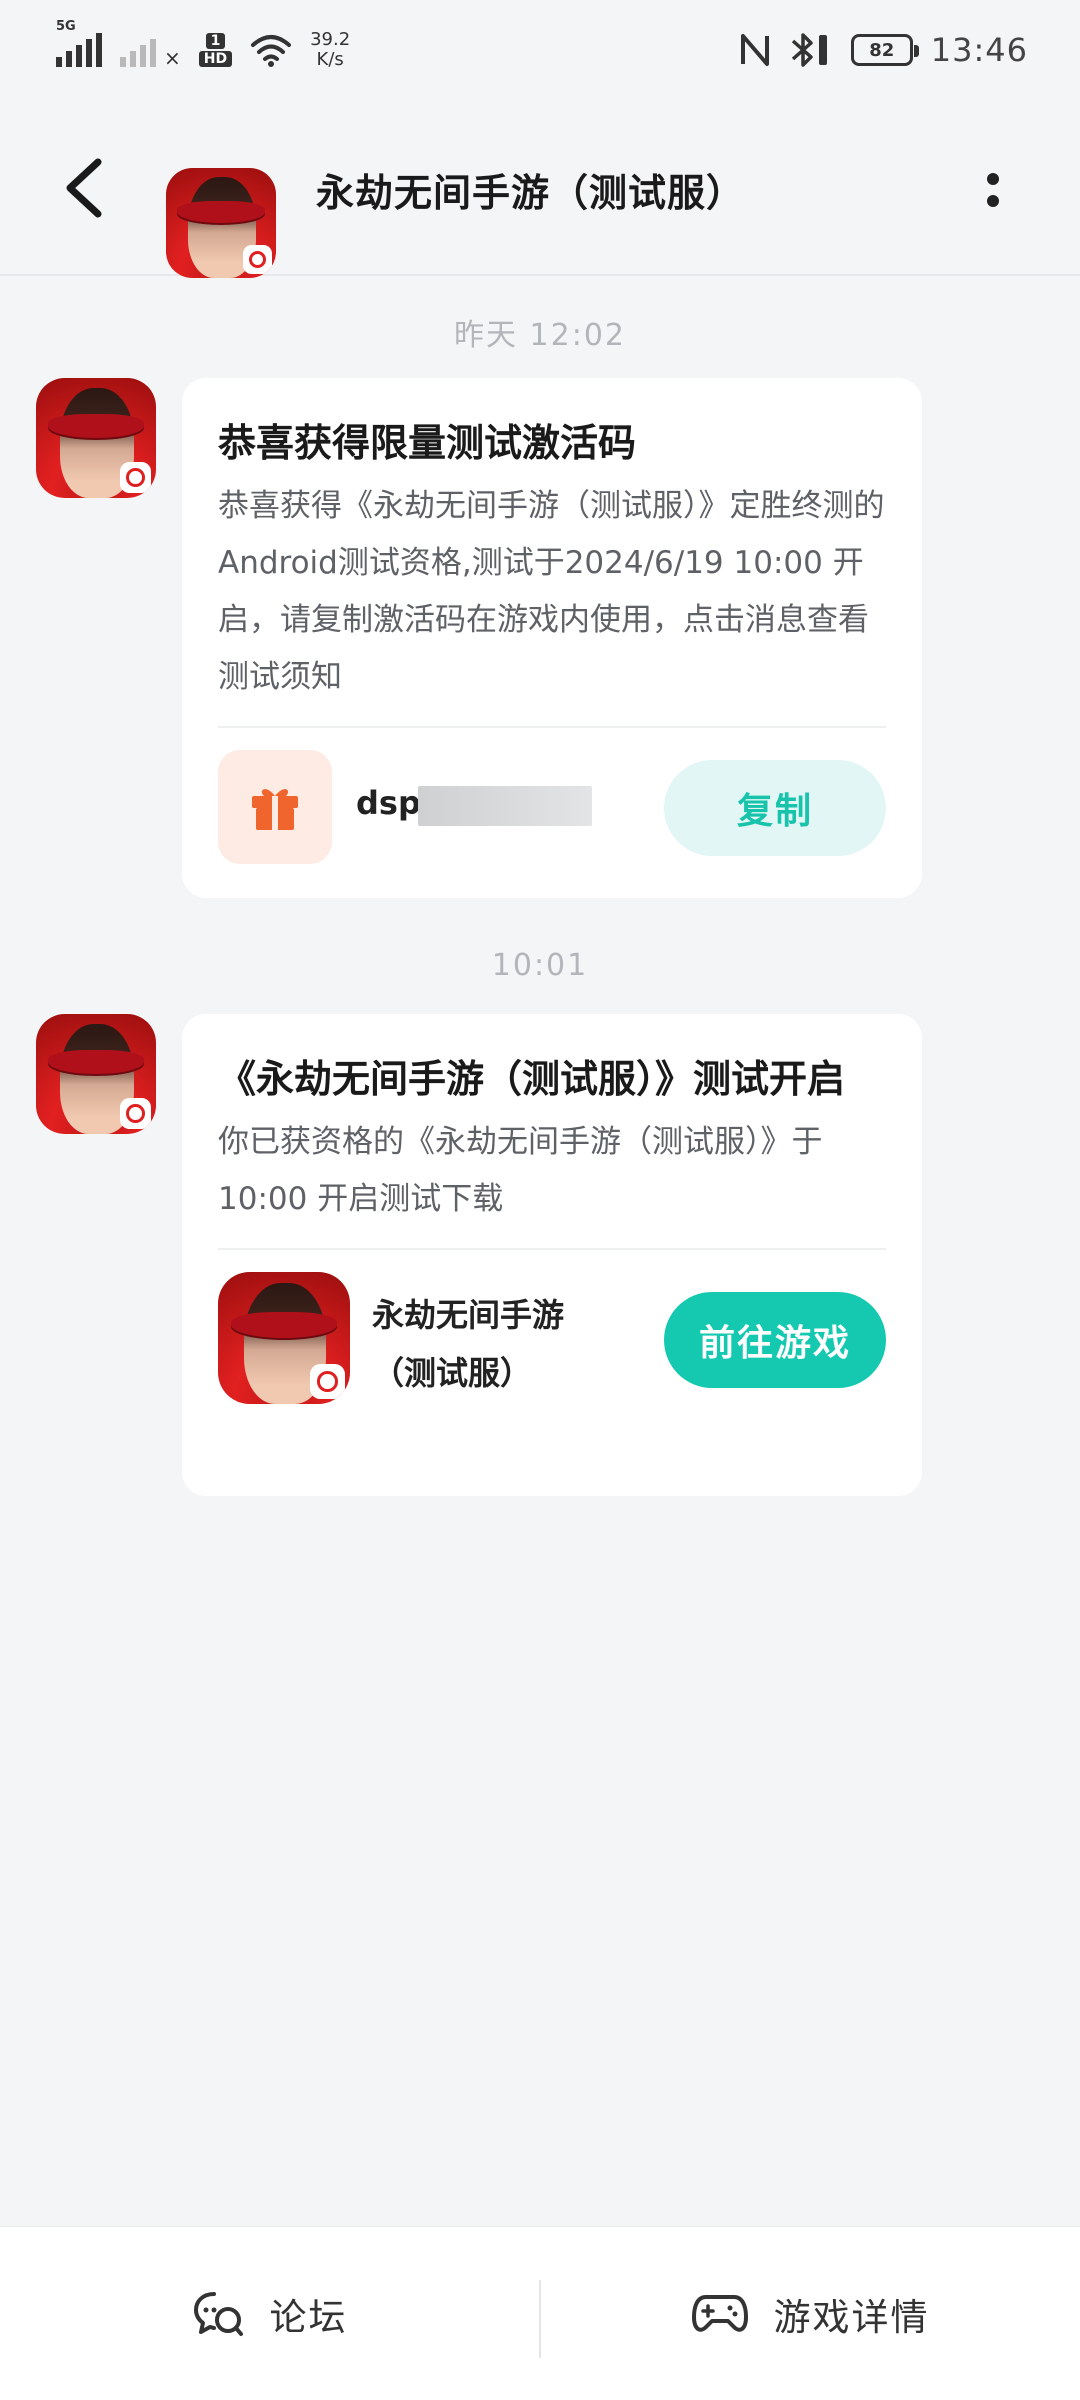 Image resolution: width=1080 pixels, height=2400 pixels. Describe the element at coordinates (215, 50) in the screenshot. I see `hd-icon: 1 HD` at that location.